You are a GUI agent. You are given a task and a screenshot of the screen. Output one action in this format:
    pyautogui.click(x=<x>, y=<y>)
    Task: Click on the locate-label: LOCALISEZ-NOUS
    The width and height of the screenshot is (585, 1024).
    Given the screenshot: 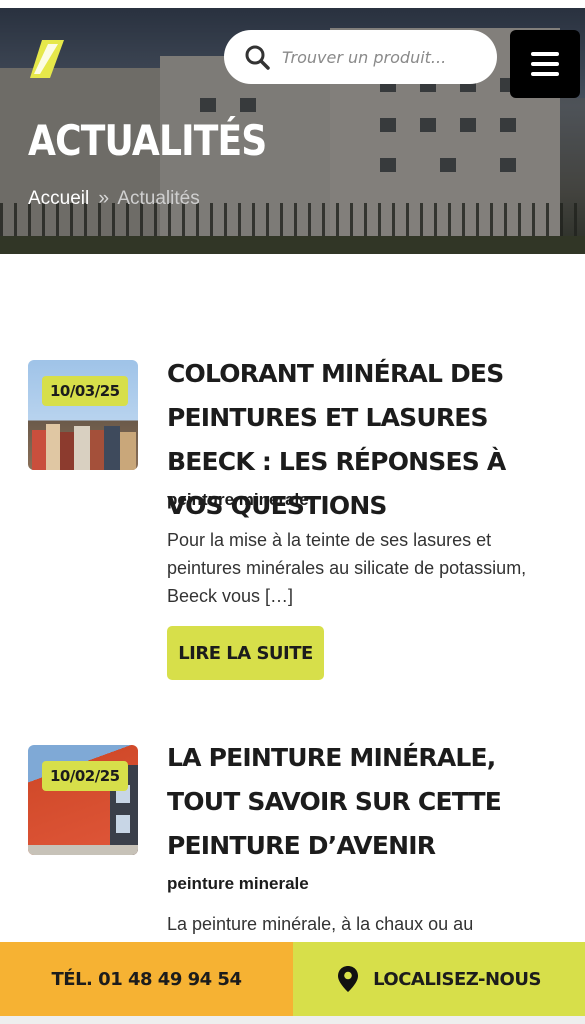 What is the action you would take?
    pyautogui.click(x=457, y=979)
    